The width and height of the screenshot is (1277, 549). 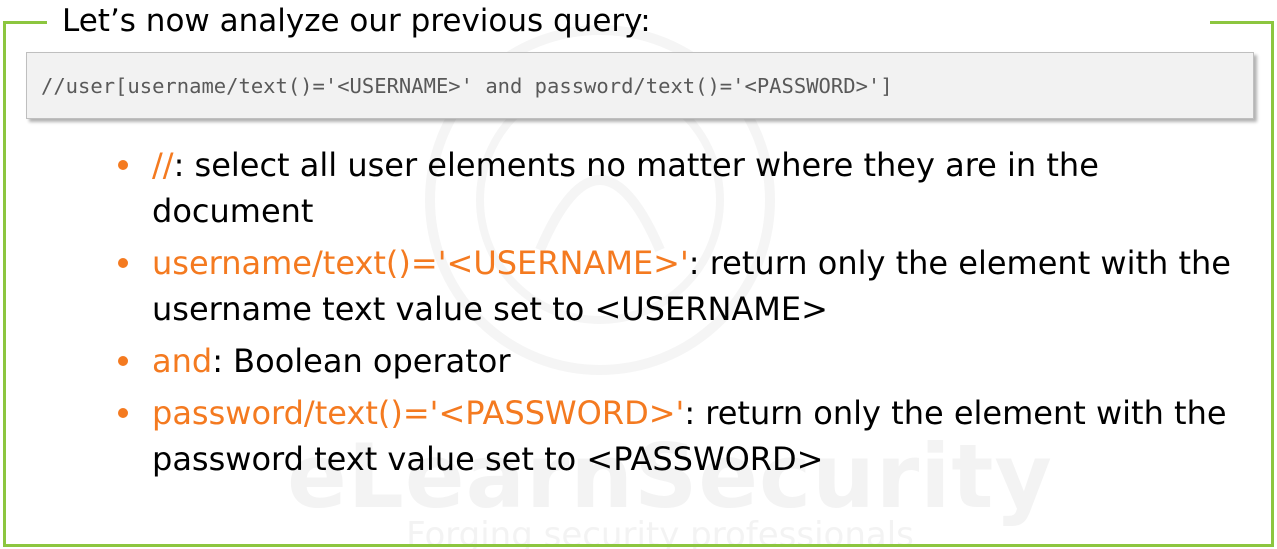 I want to click on slide-title: Let’s now analyze our previous query:, so click(x=356, y=21).